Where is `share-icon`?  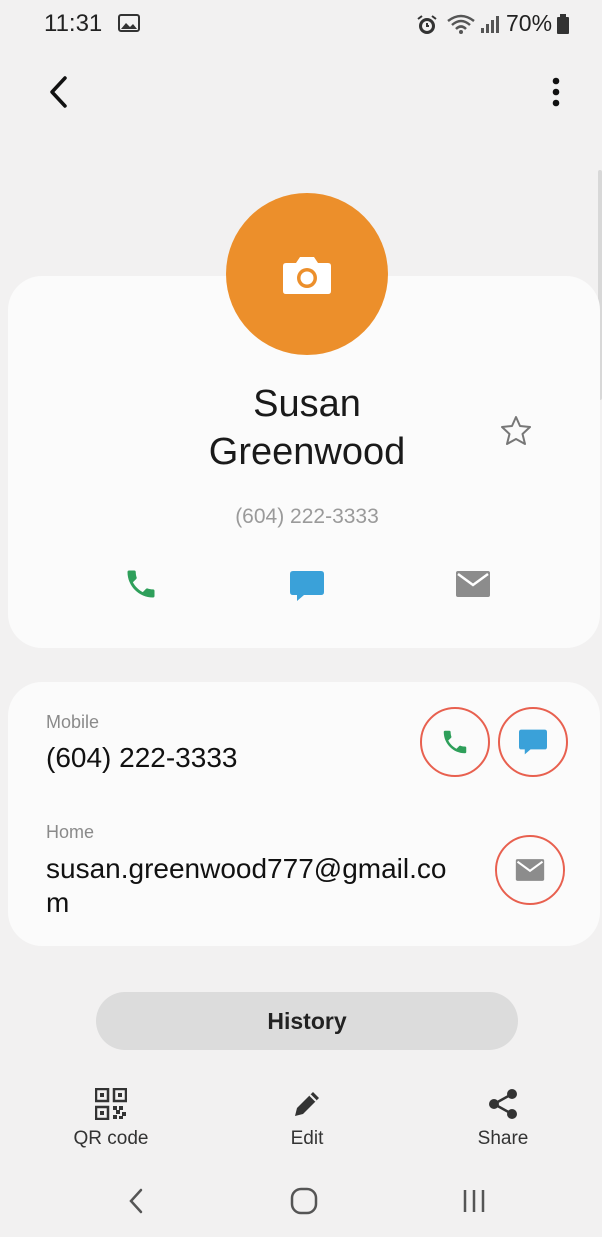
share-icon is located at coordinates (503, 1104).